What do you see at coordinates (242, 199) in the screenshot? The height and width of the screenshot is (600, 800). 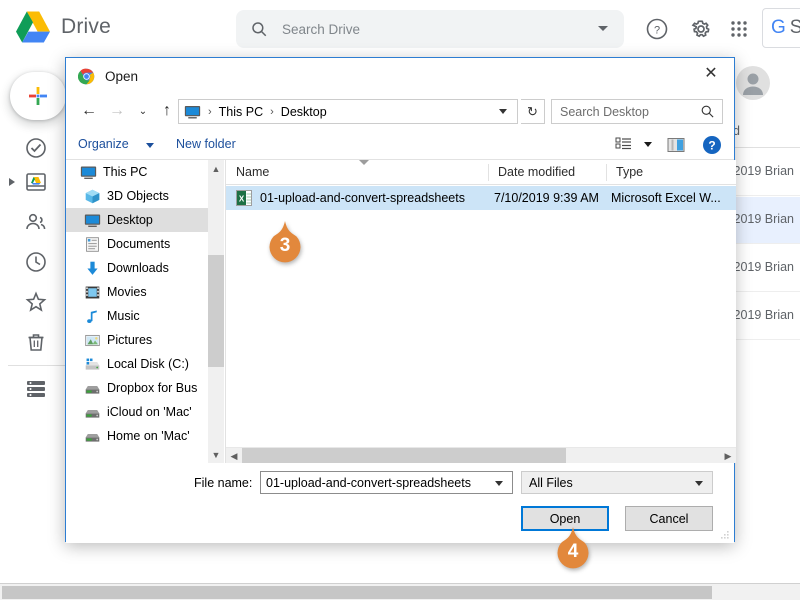 I see `svg-text: X` at bounding box center [242, 199].